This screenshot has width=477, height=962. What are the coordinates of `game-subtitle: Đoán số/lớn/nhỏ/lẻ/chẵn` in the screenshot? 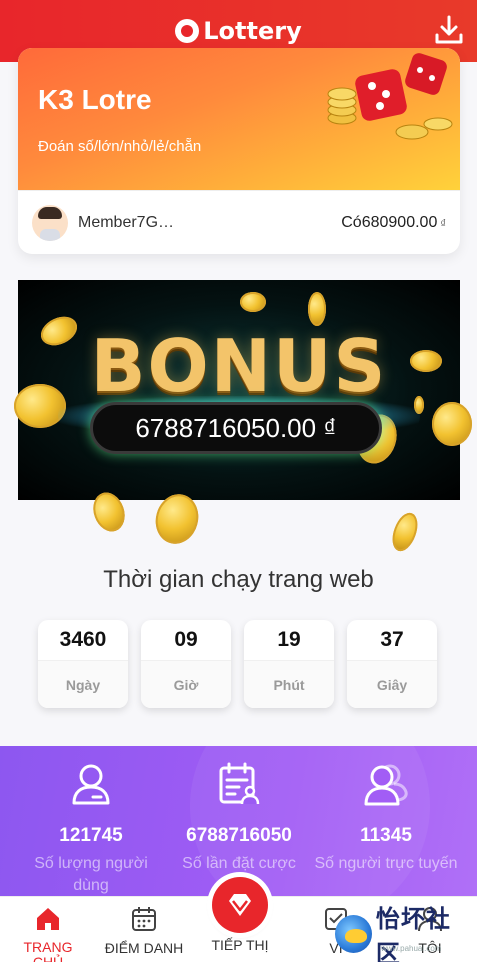 It's located at (120, 146).